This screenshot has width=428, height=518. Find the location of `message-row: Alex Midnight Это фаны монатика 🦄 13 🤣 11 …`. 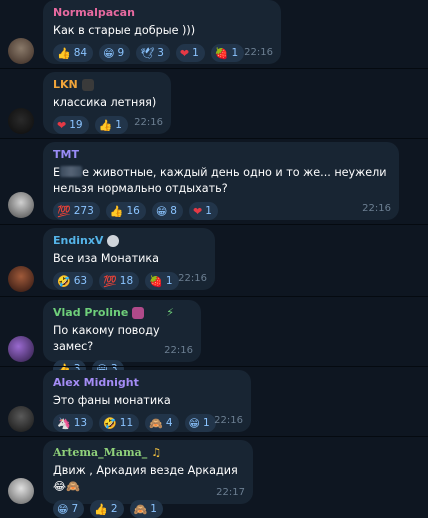

message-row: Alex Midnight Это фаны монатика 🦄 13 🤣 11 … is located at coordinates (214, 401).